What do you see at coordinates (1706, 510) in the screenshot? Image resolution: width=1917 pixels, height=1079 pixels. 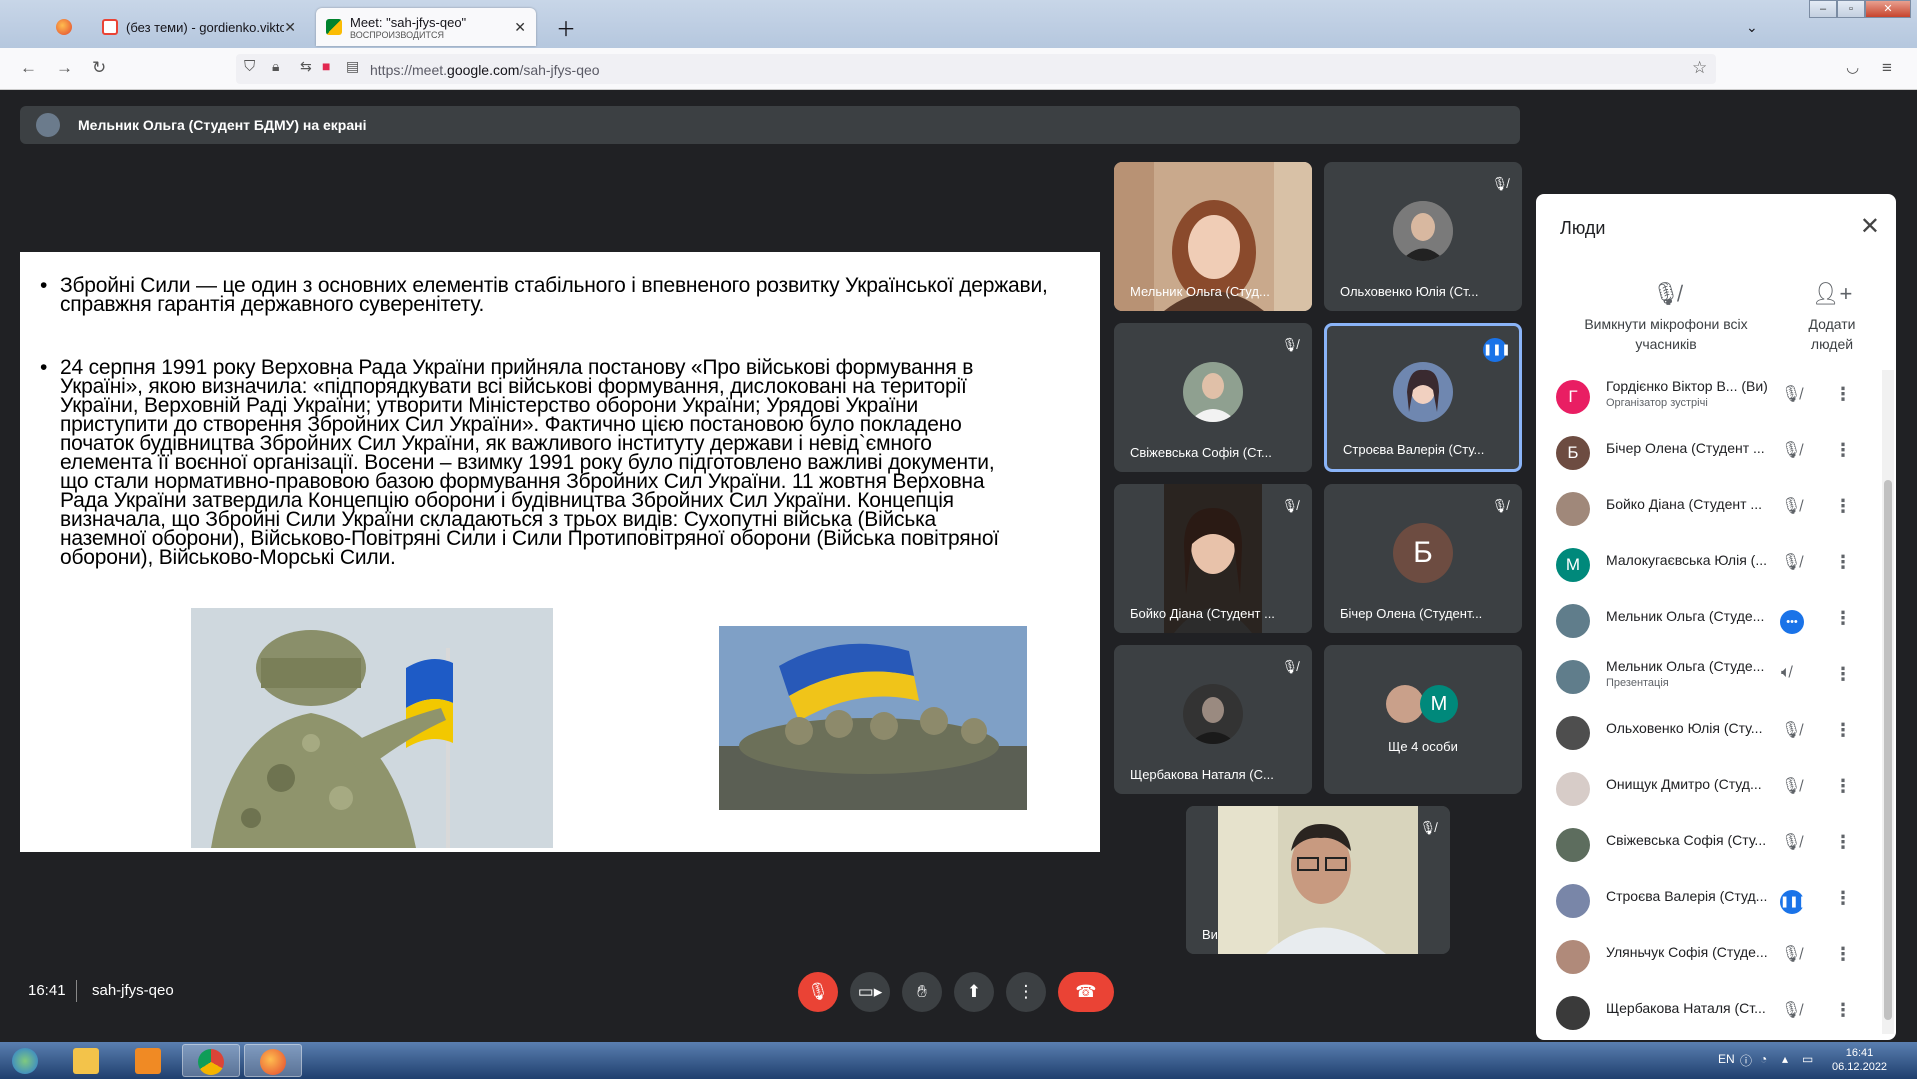 I see `participant-row: Бойко Діана (Студент ... 🎙︎̸ ⋮` at bounding box center [1706, 510].